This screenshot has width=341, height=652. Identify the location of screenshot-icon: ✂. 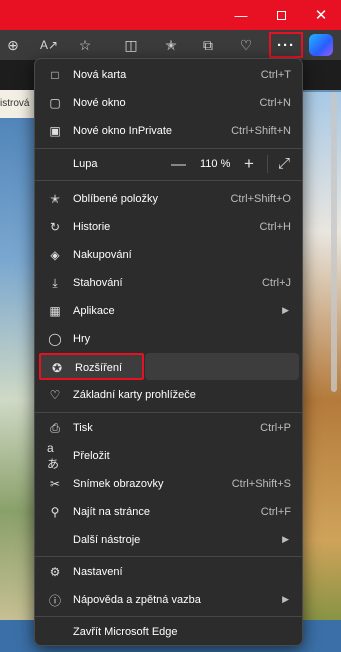
(55, 484).